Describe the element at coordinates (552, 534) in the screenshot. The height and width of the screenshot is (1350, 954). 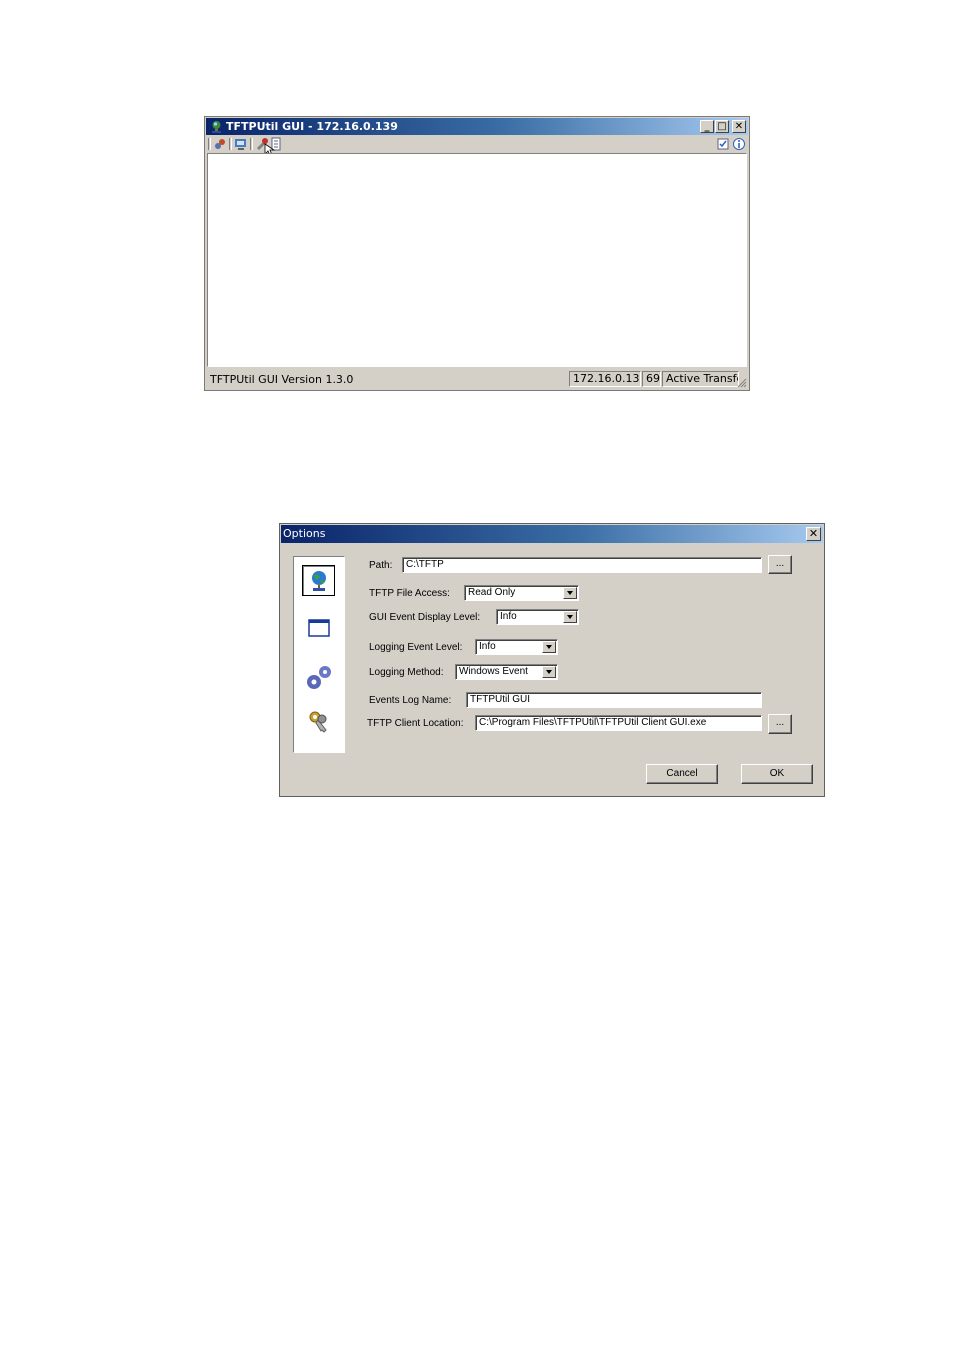
I see `options-titlebar: Options ✕` at that location.